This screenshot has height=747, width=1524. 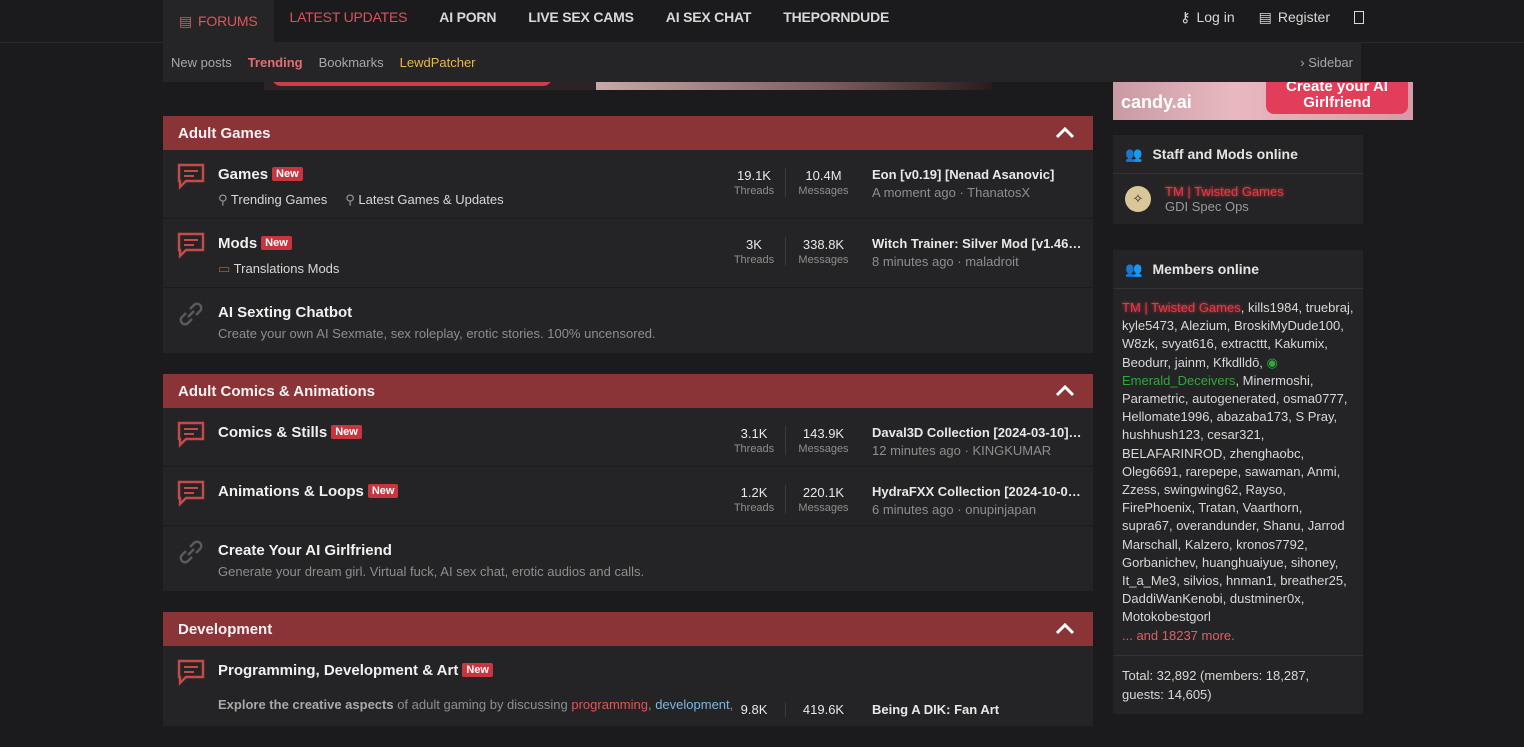 What do you see at coordinates (305, 550) in the screenshot?
I see `forum-title: Create Your AI Girlfriend` at bounding box center [305, 550].